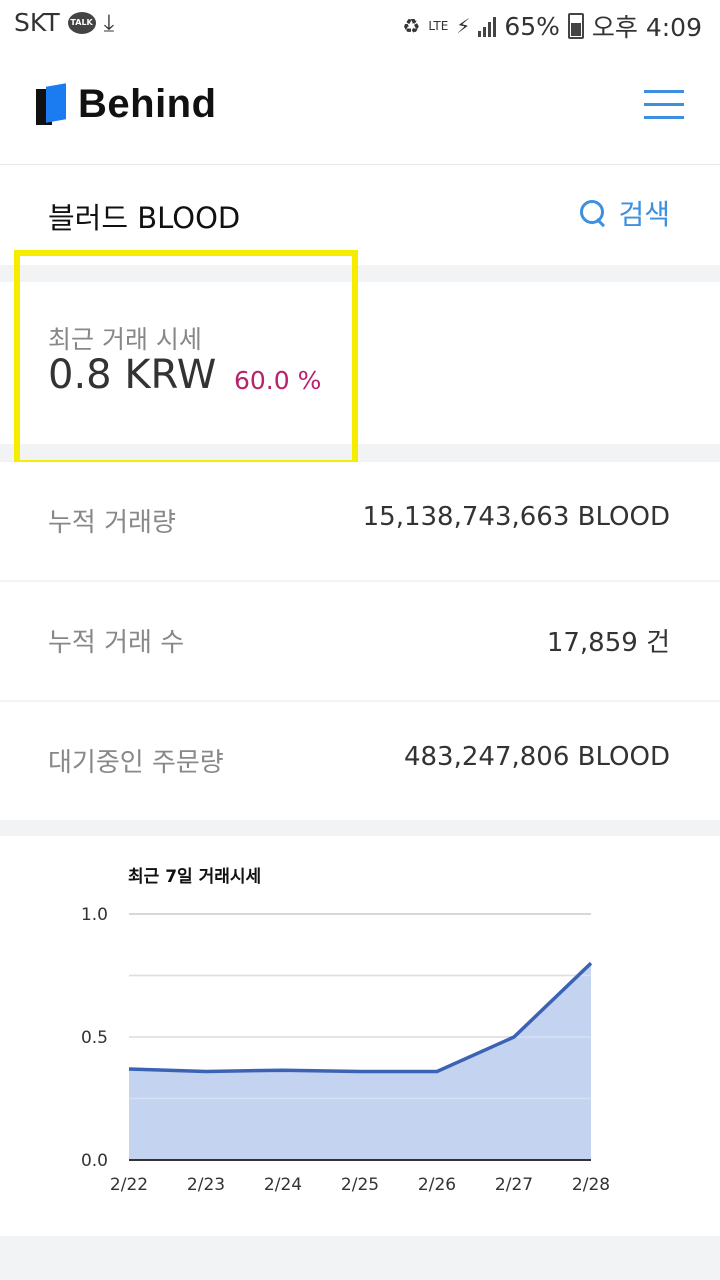 This screenshot has width=720, height=1280. Describe the element at coordinates (532, 26) in the screenshot. I see `battery-percent: 65%` at that location.